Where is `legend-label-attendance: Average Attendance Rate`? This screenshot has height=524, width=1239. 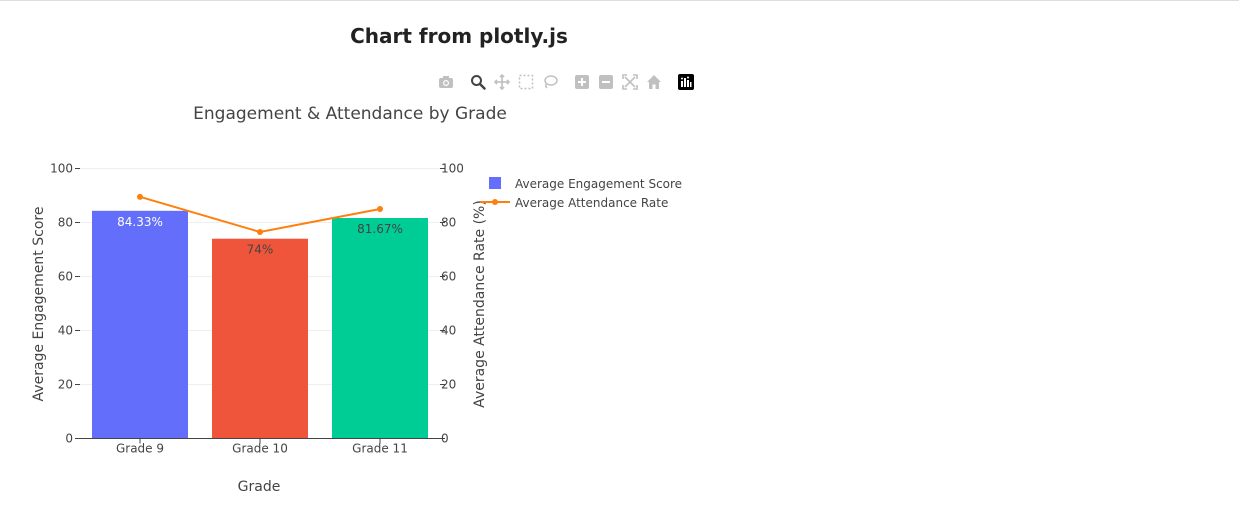
legend-label-attendance: Average Attendance Rate is located at coordinates (591, 203).